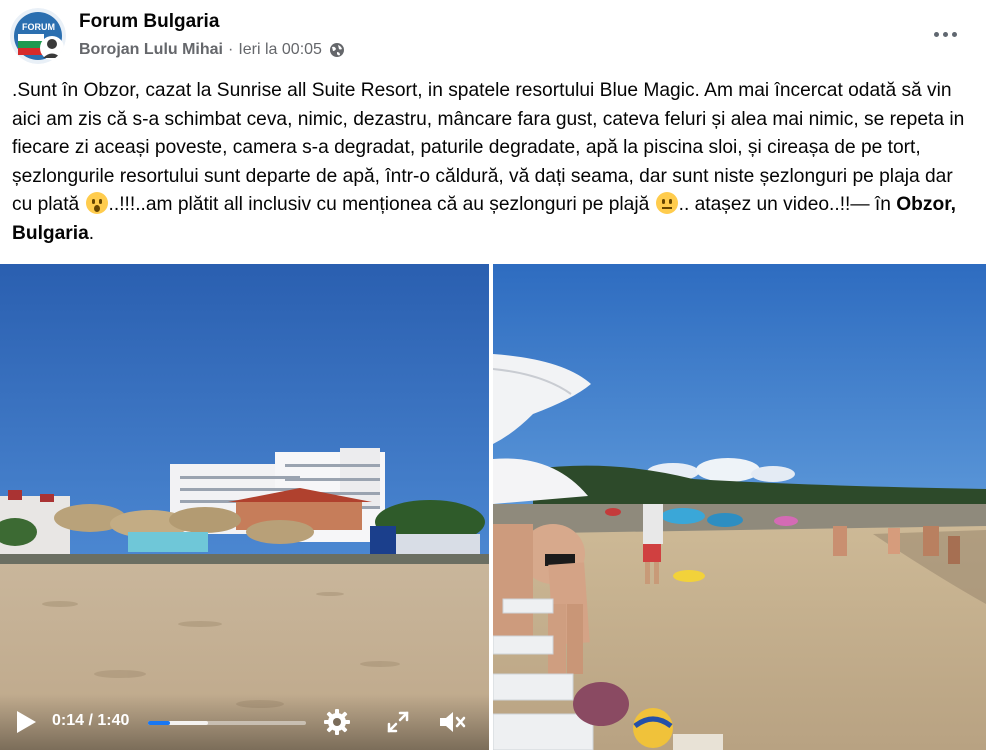 This screenshot has height=750, width=986. What do you see at coordinates (945, 34) in the screenshot?
I see `more-options-icon` at bounding box center [945, 34].